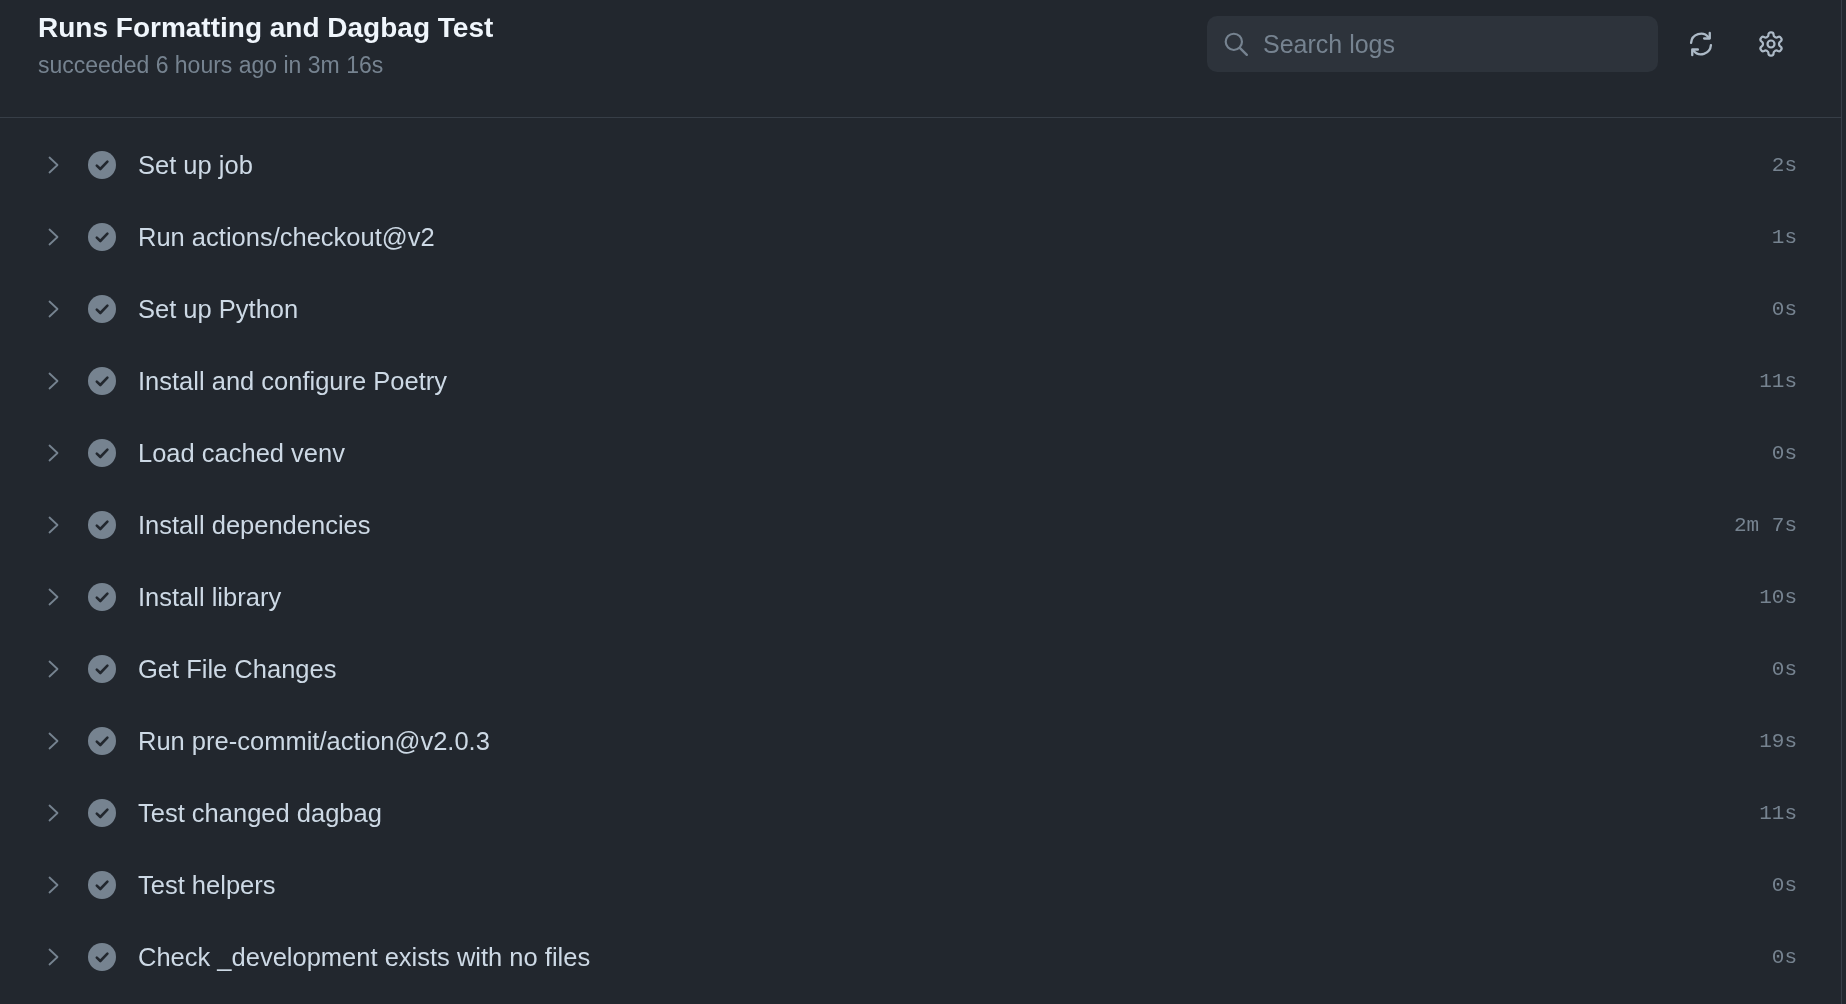 This screenshot has height=1004, width=1846. What do you see at coordinates (254, 525) in the screenshot?
I see `step-name: Install dependencies` at bounding box center [254, 525].